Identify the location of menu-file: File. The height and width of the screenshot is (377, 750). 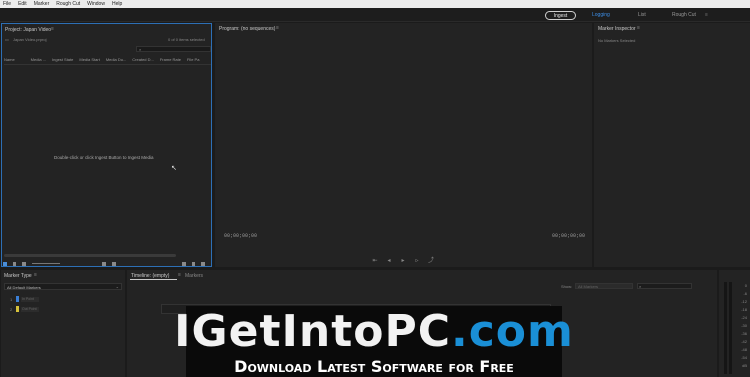
(7, 4).